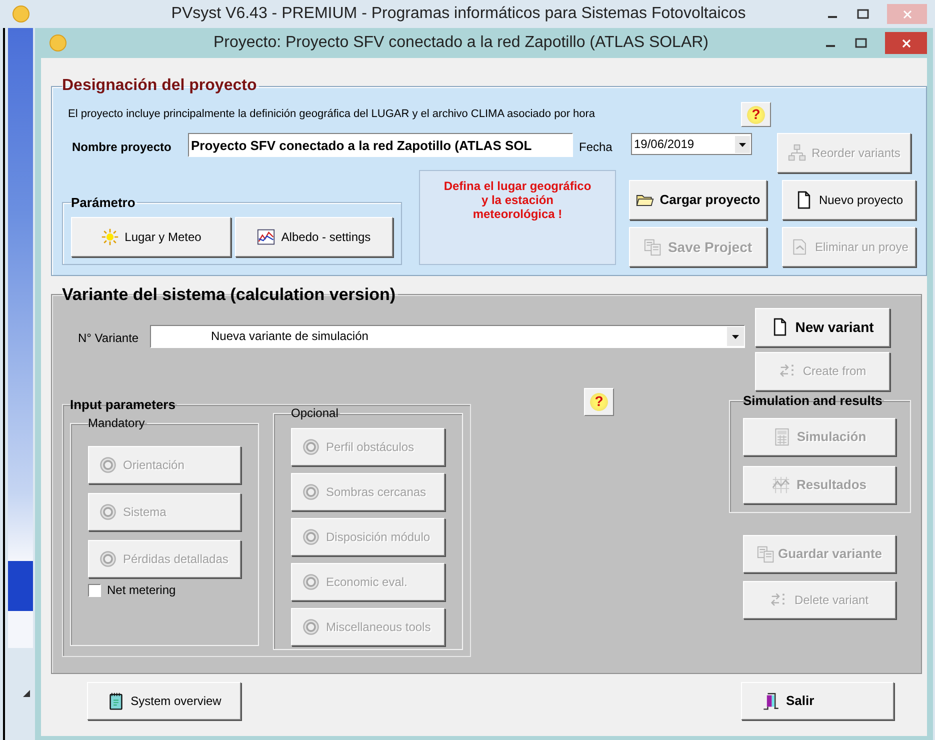 The height and width of the screenshot is (740, 935). I want to click on button: Nuevo proyecto, so click(849, 200).